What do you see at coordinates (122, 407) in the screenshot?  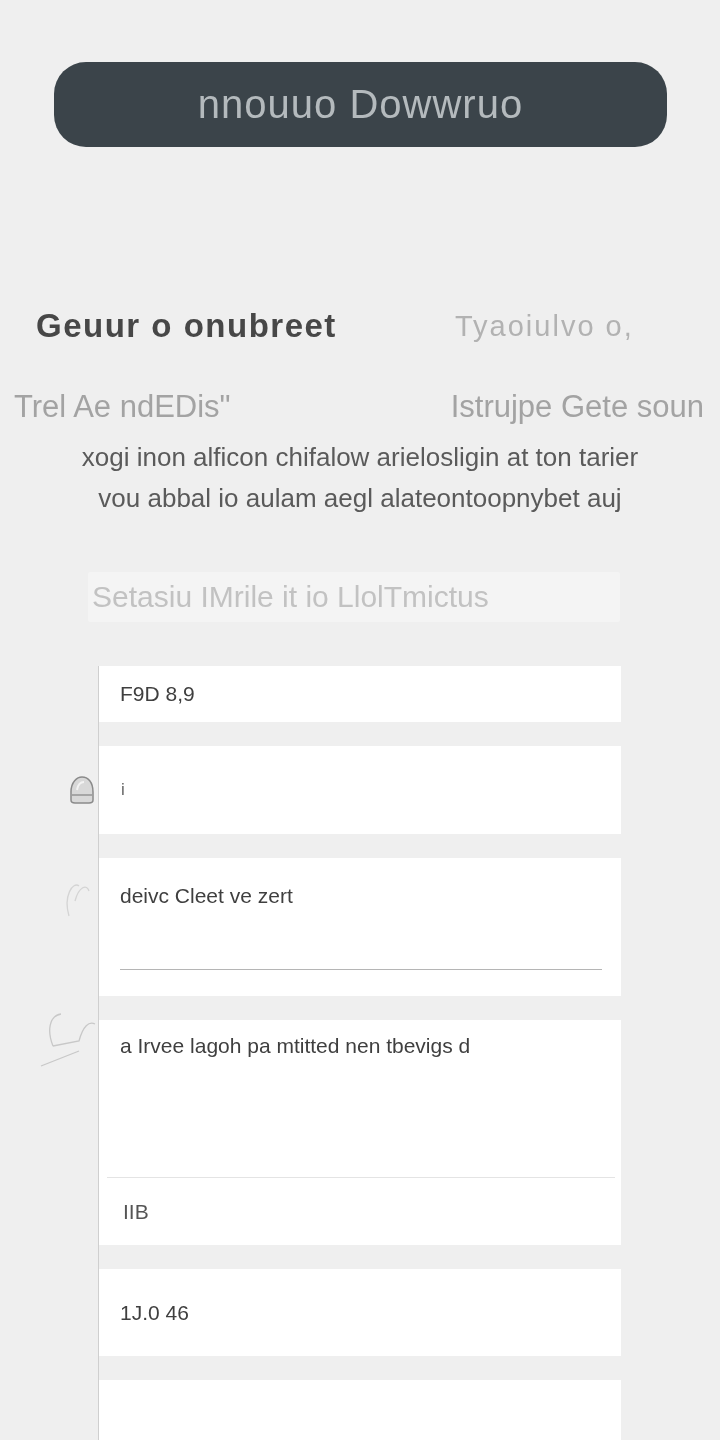 I see `subtitle: Trel Ae ndEDis"` at bounding box center [122, 407].